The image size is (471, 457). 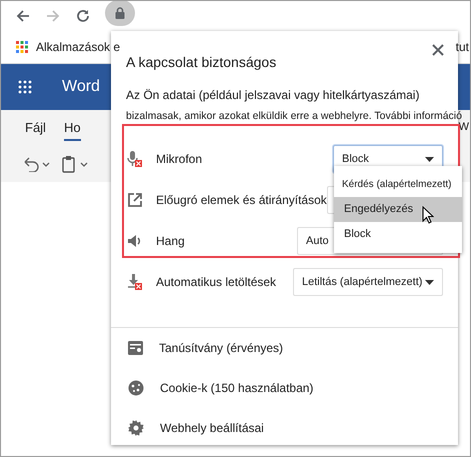 I want to click on permission-label: Hang, so click(x=171, y=241).